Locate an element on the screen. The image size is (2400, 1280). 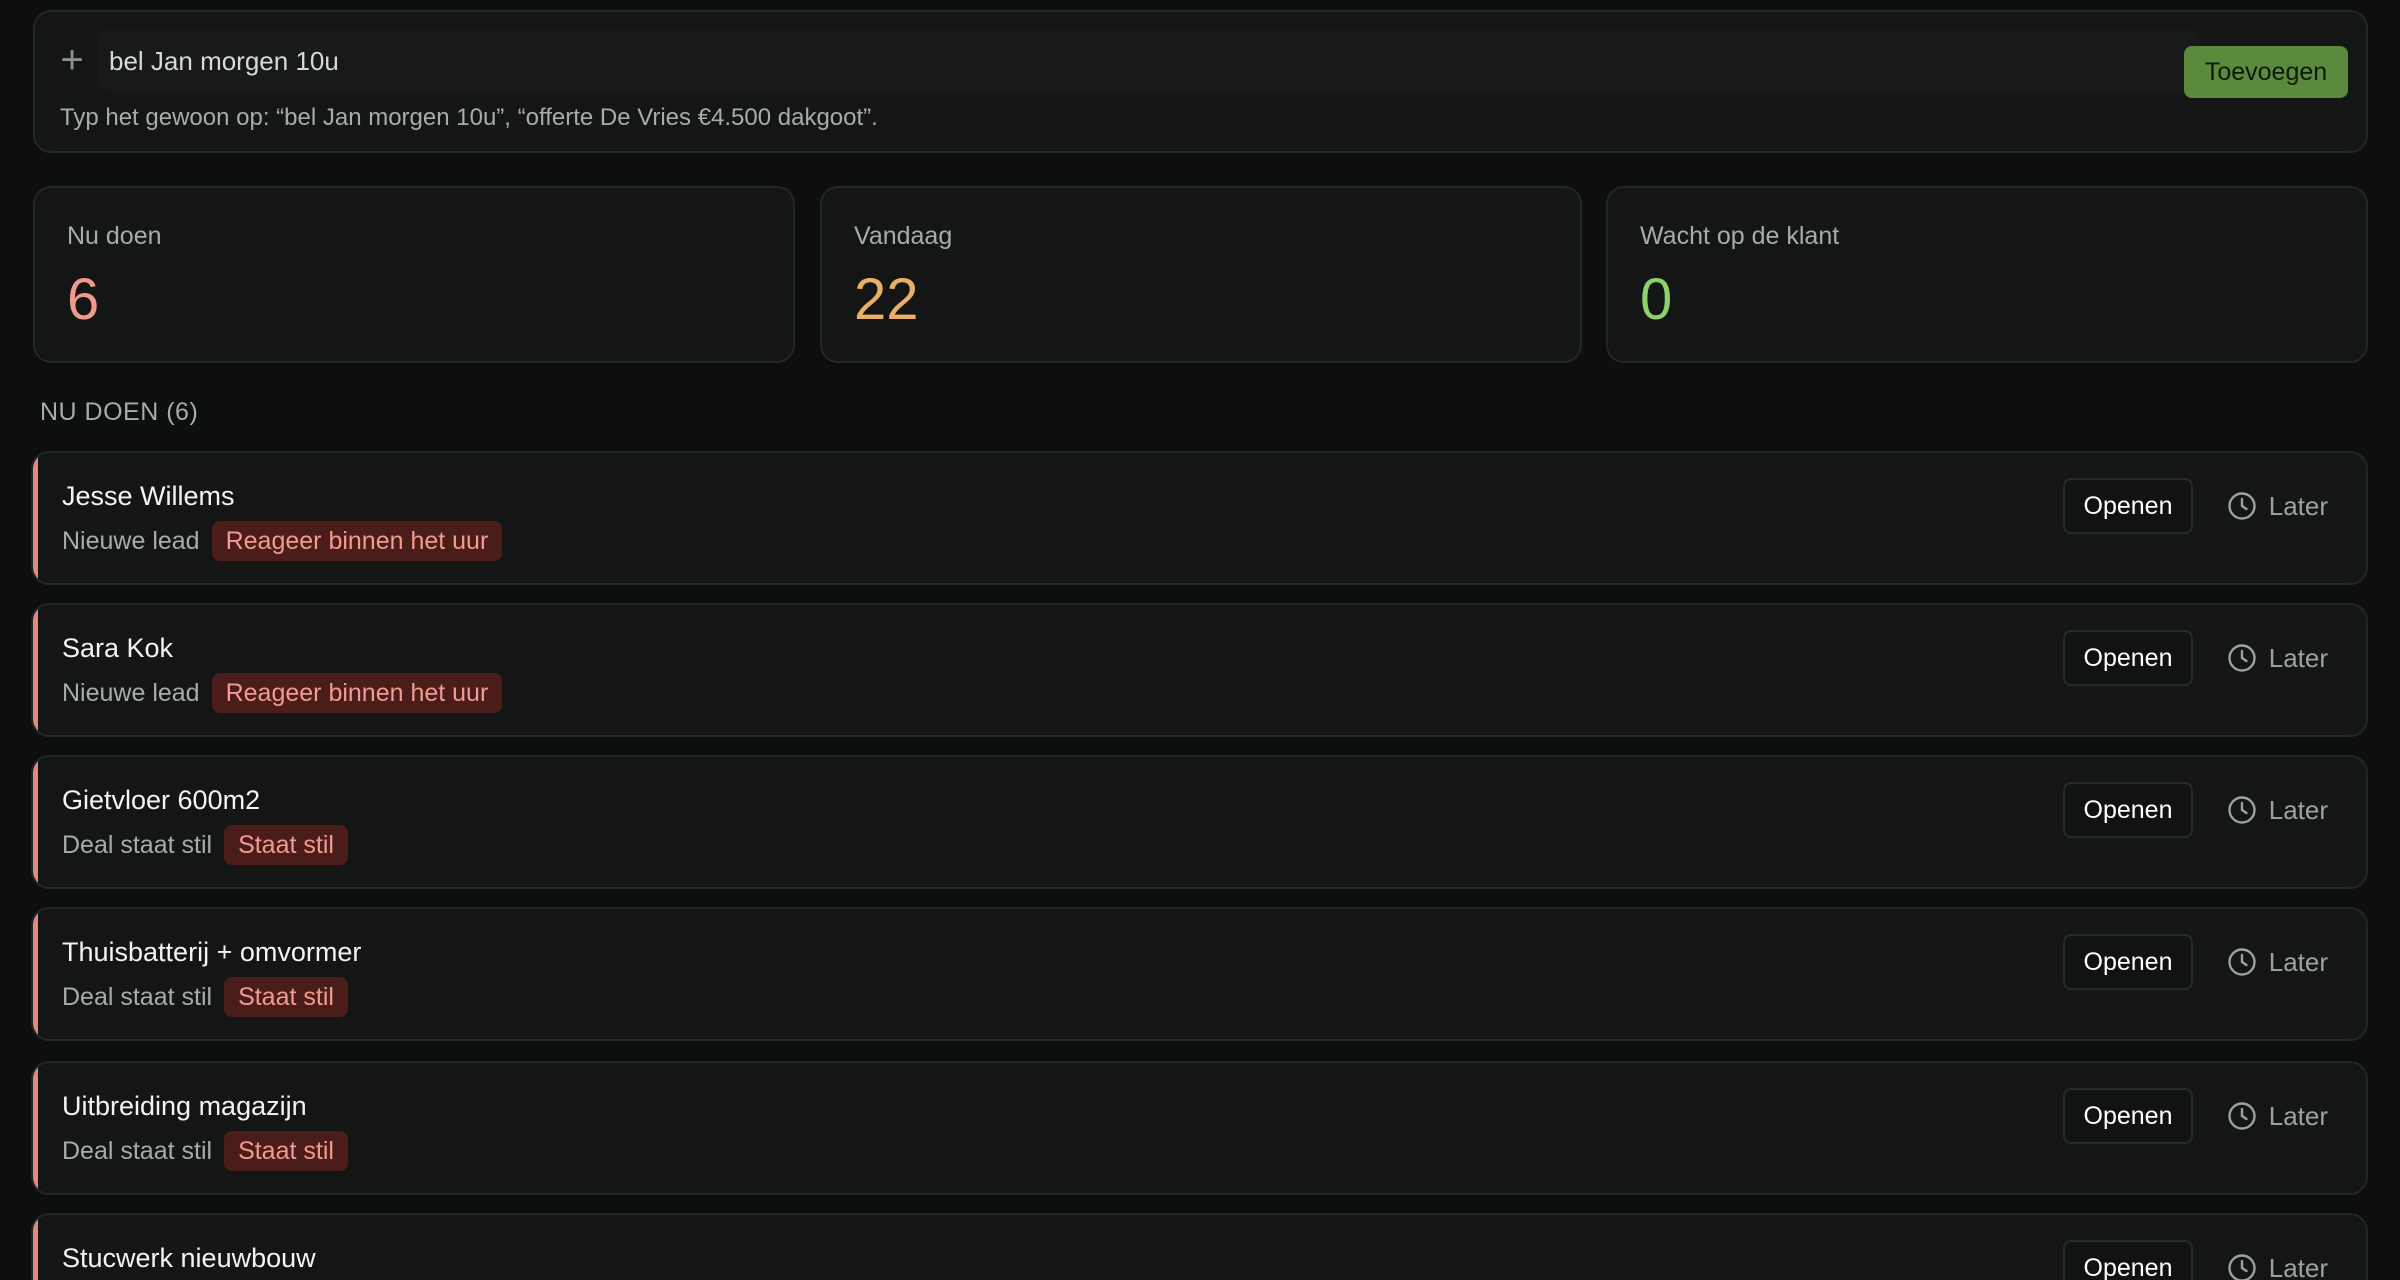
task-title: Thuisbatterij + omvormer is located at coordinates (212, 952).